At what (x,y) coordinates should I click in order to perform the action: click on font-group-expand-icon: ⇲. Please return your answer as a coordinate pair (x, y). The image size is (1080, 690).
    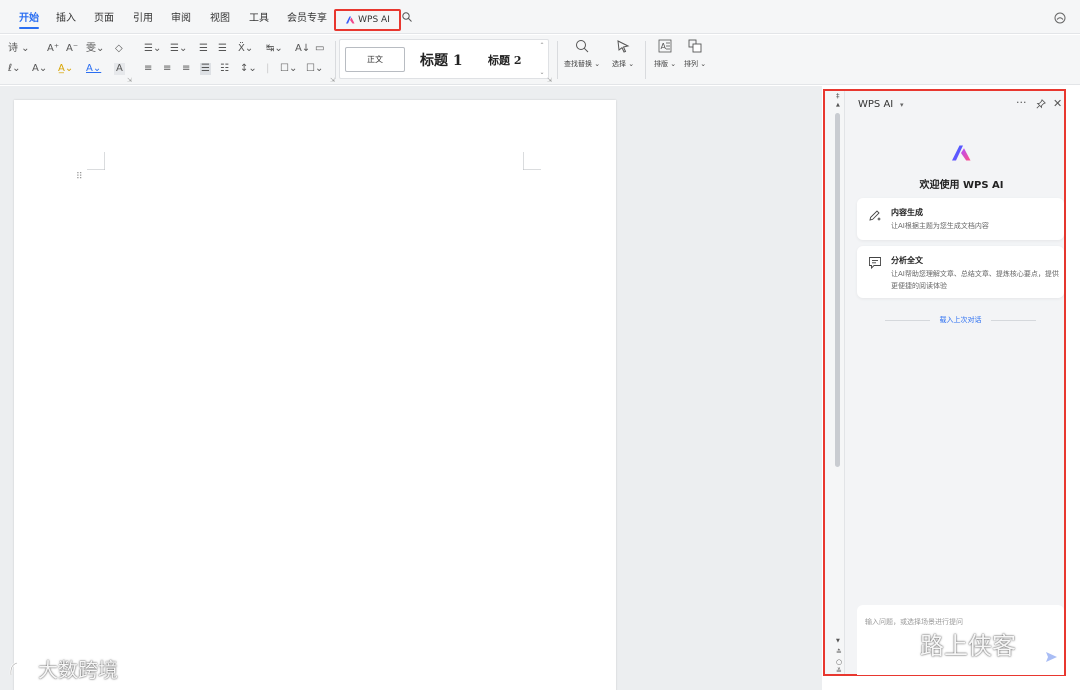
    Looking at the image, I should click on (129, 80).